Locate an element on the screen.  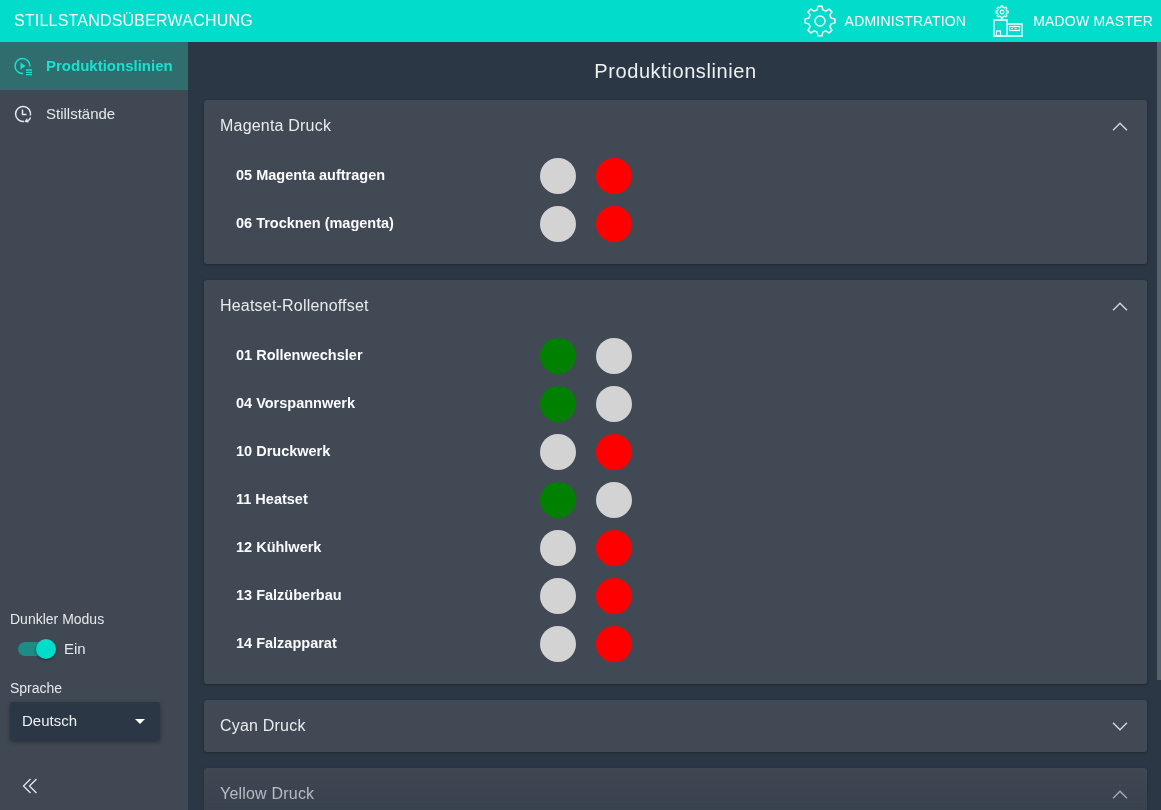
setting-label: Sprache is located at coordinates (37, 688).